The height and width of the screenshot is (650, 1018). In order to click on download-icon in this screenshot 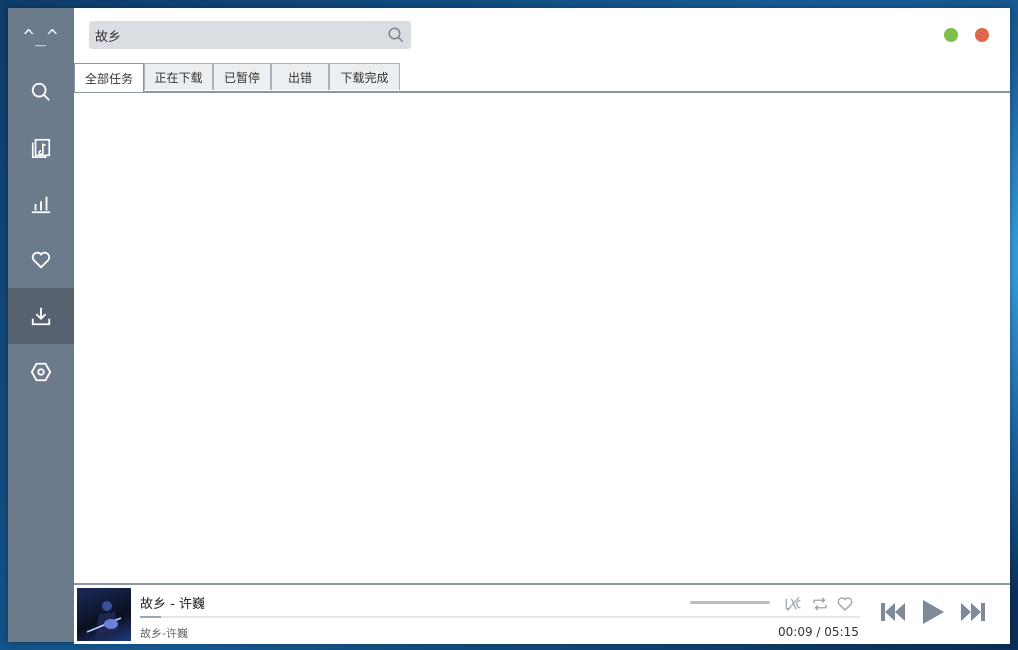, I will do `click(41, 316)`.